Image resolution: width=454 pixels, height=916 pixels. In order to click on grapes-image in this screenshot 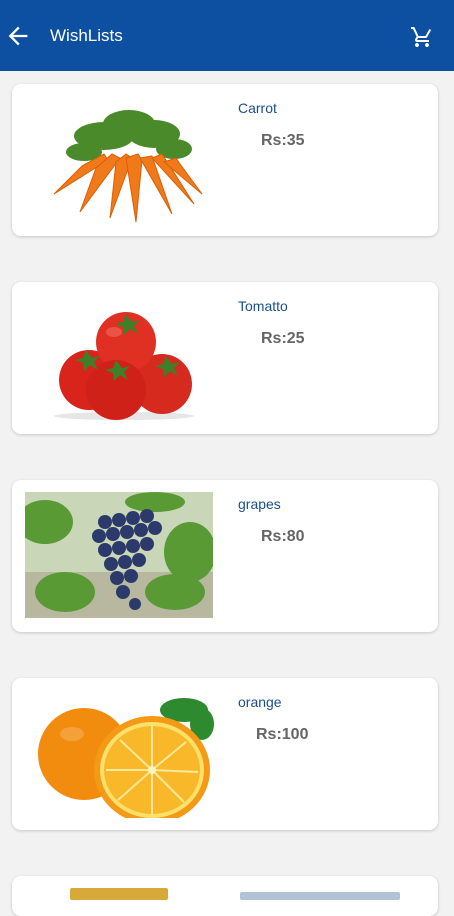, I will do `click(119, 555)`.